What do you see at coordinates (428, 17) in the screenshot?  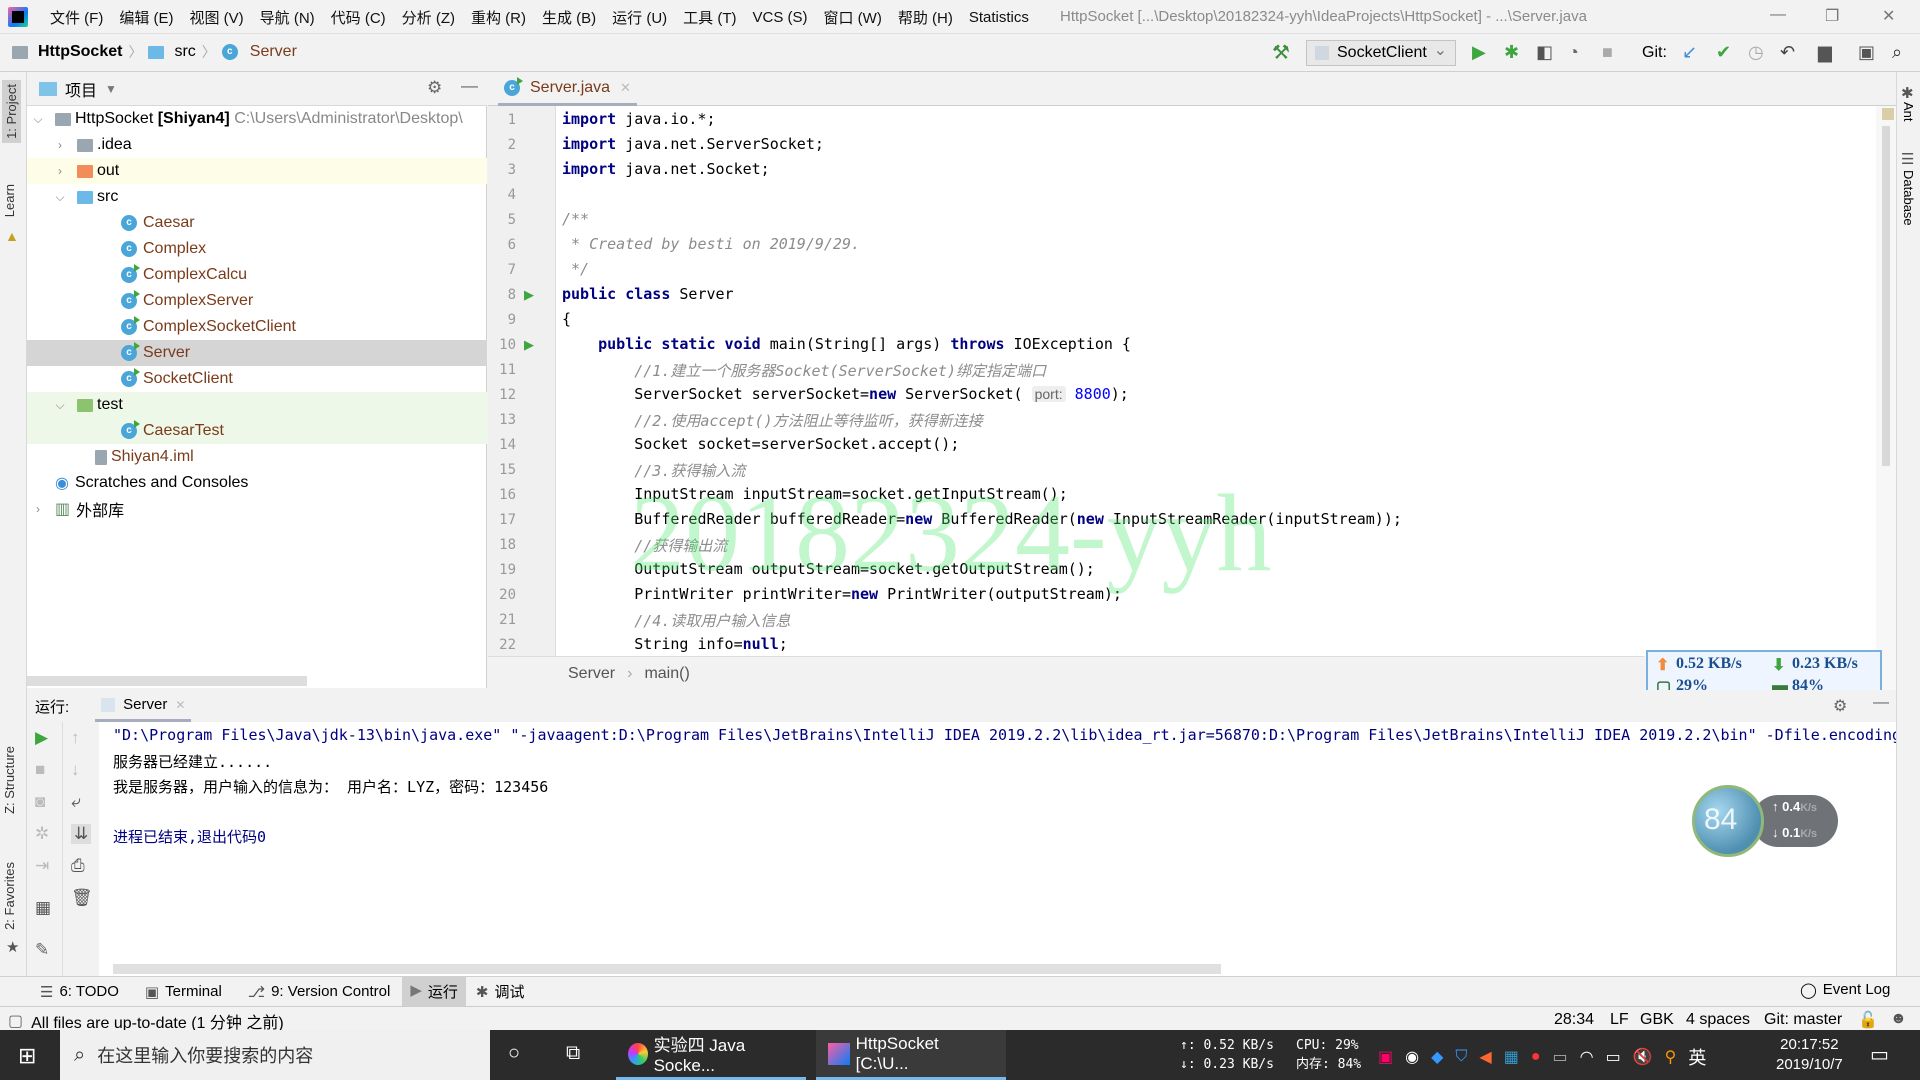 I see `menu-item: 分析 (Z)` at bounding box center [428, 17].